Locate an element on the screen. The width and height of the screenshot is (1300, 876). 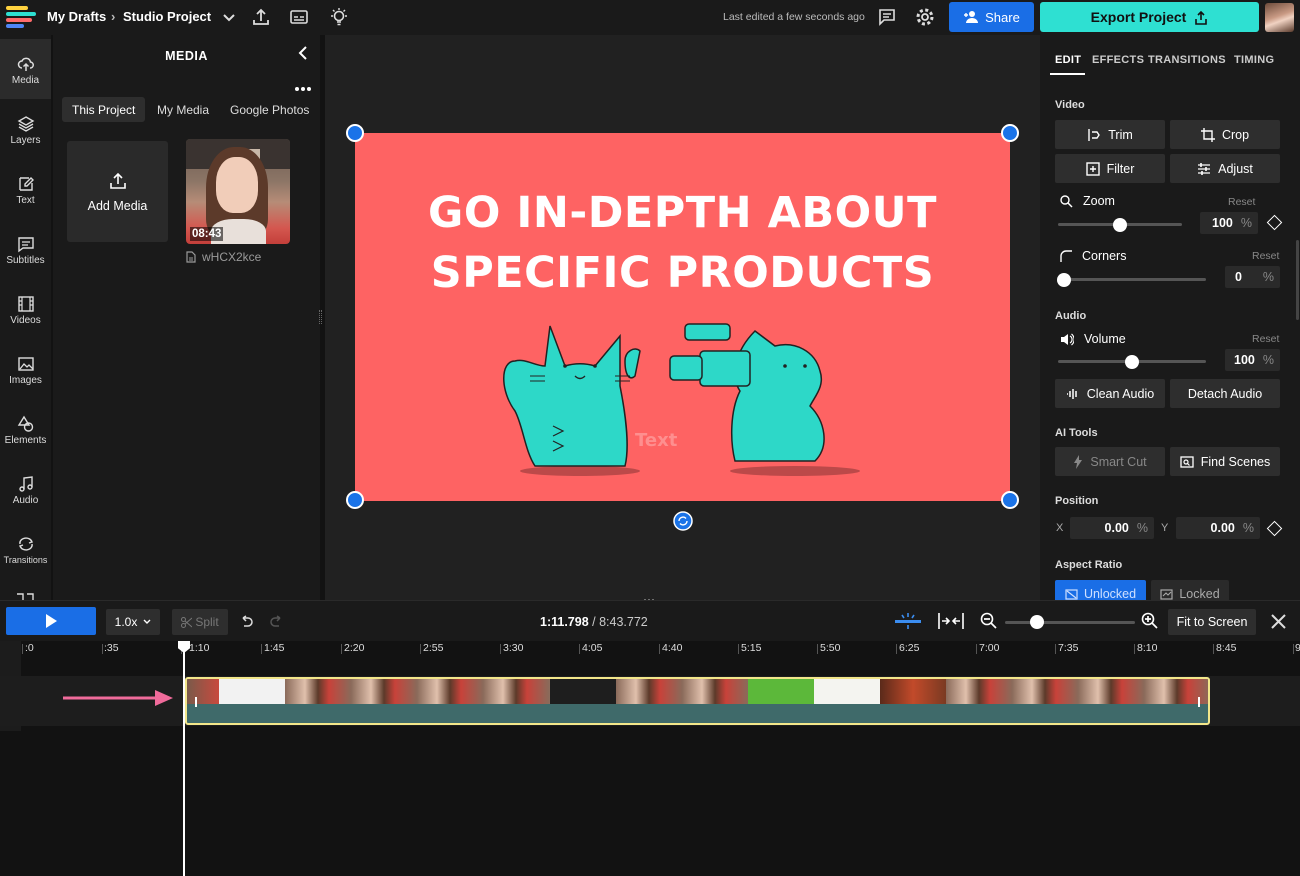
resize-handle-bottom-left is located at coordinates (355, 500).